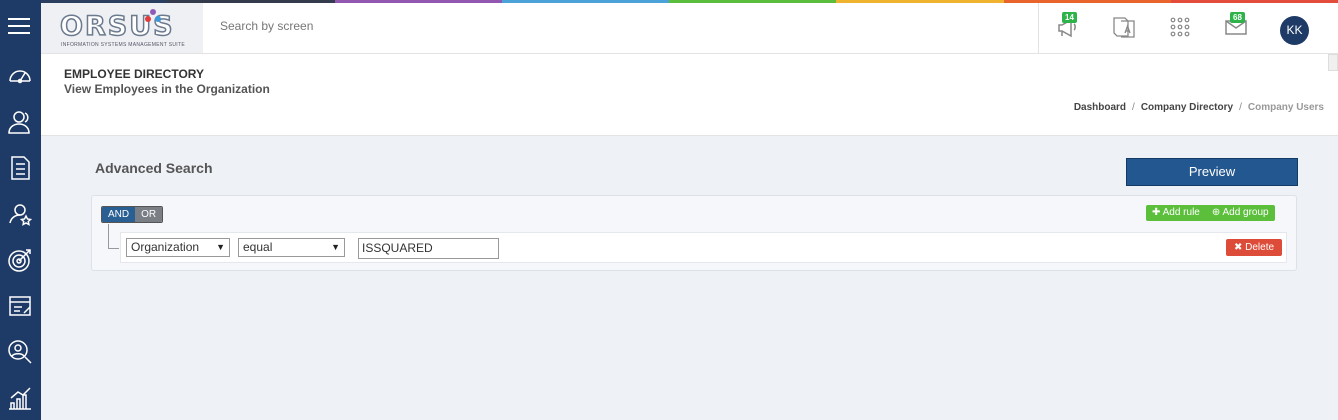 This screenshot has width=1338, height=420. I want to click on add-rule-label: Add rule, so click(1181, 212).